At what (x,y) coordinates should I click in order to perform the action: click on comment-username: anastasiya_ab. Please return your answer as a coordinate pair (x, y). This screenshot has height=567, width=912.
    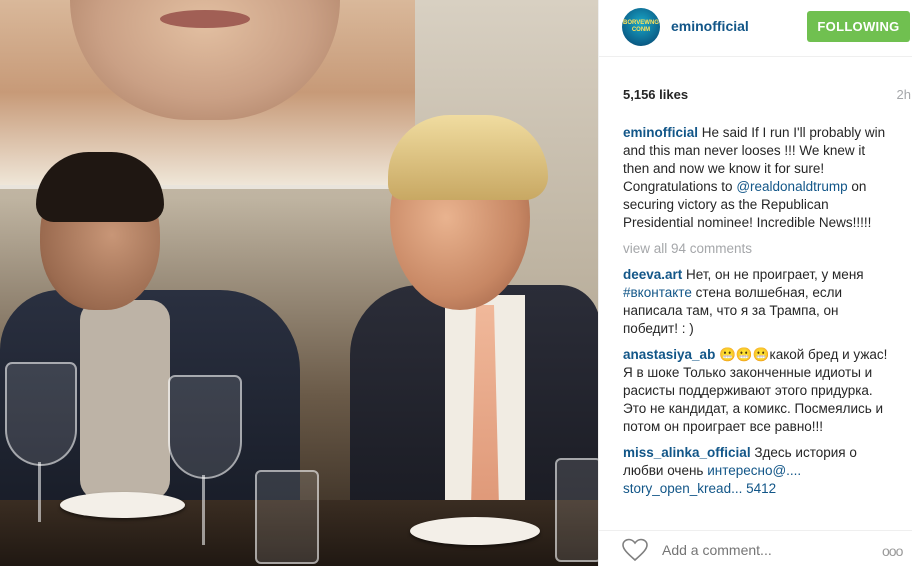
    Looking at the image, I should click on (669, 354).